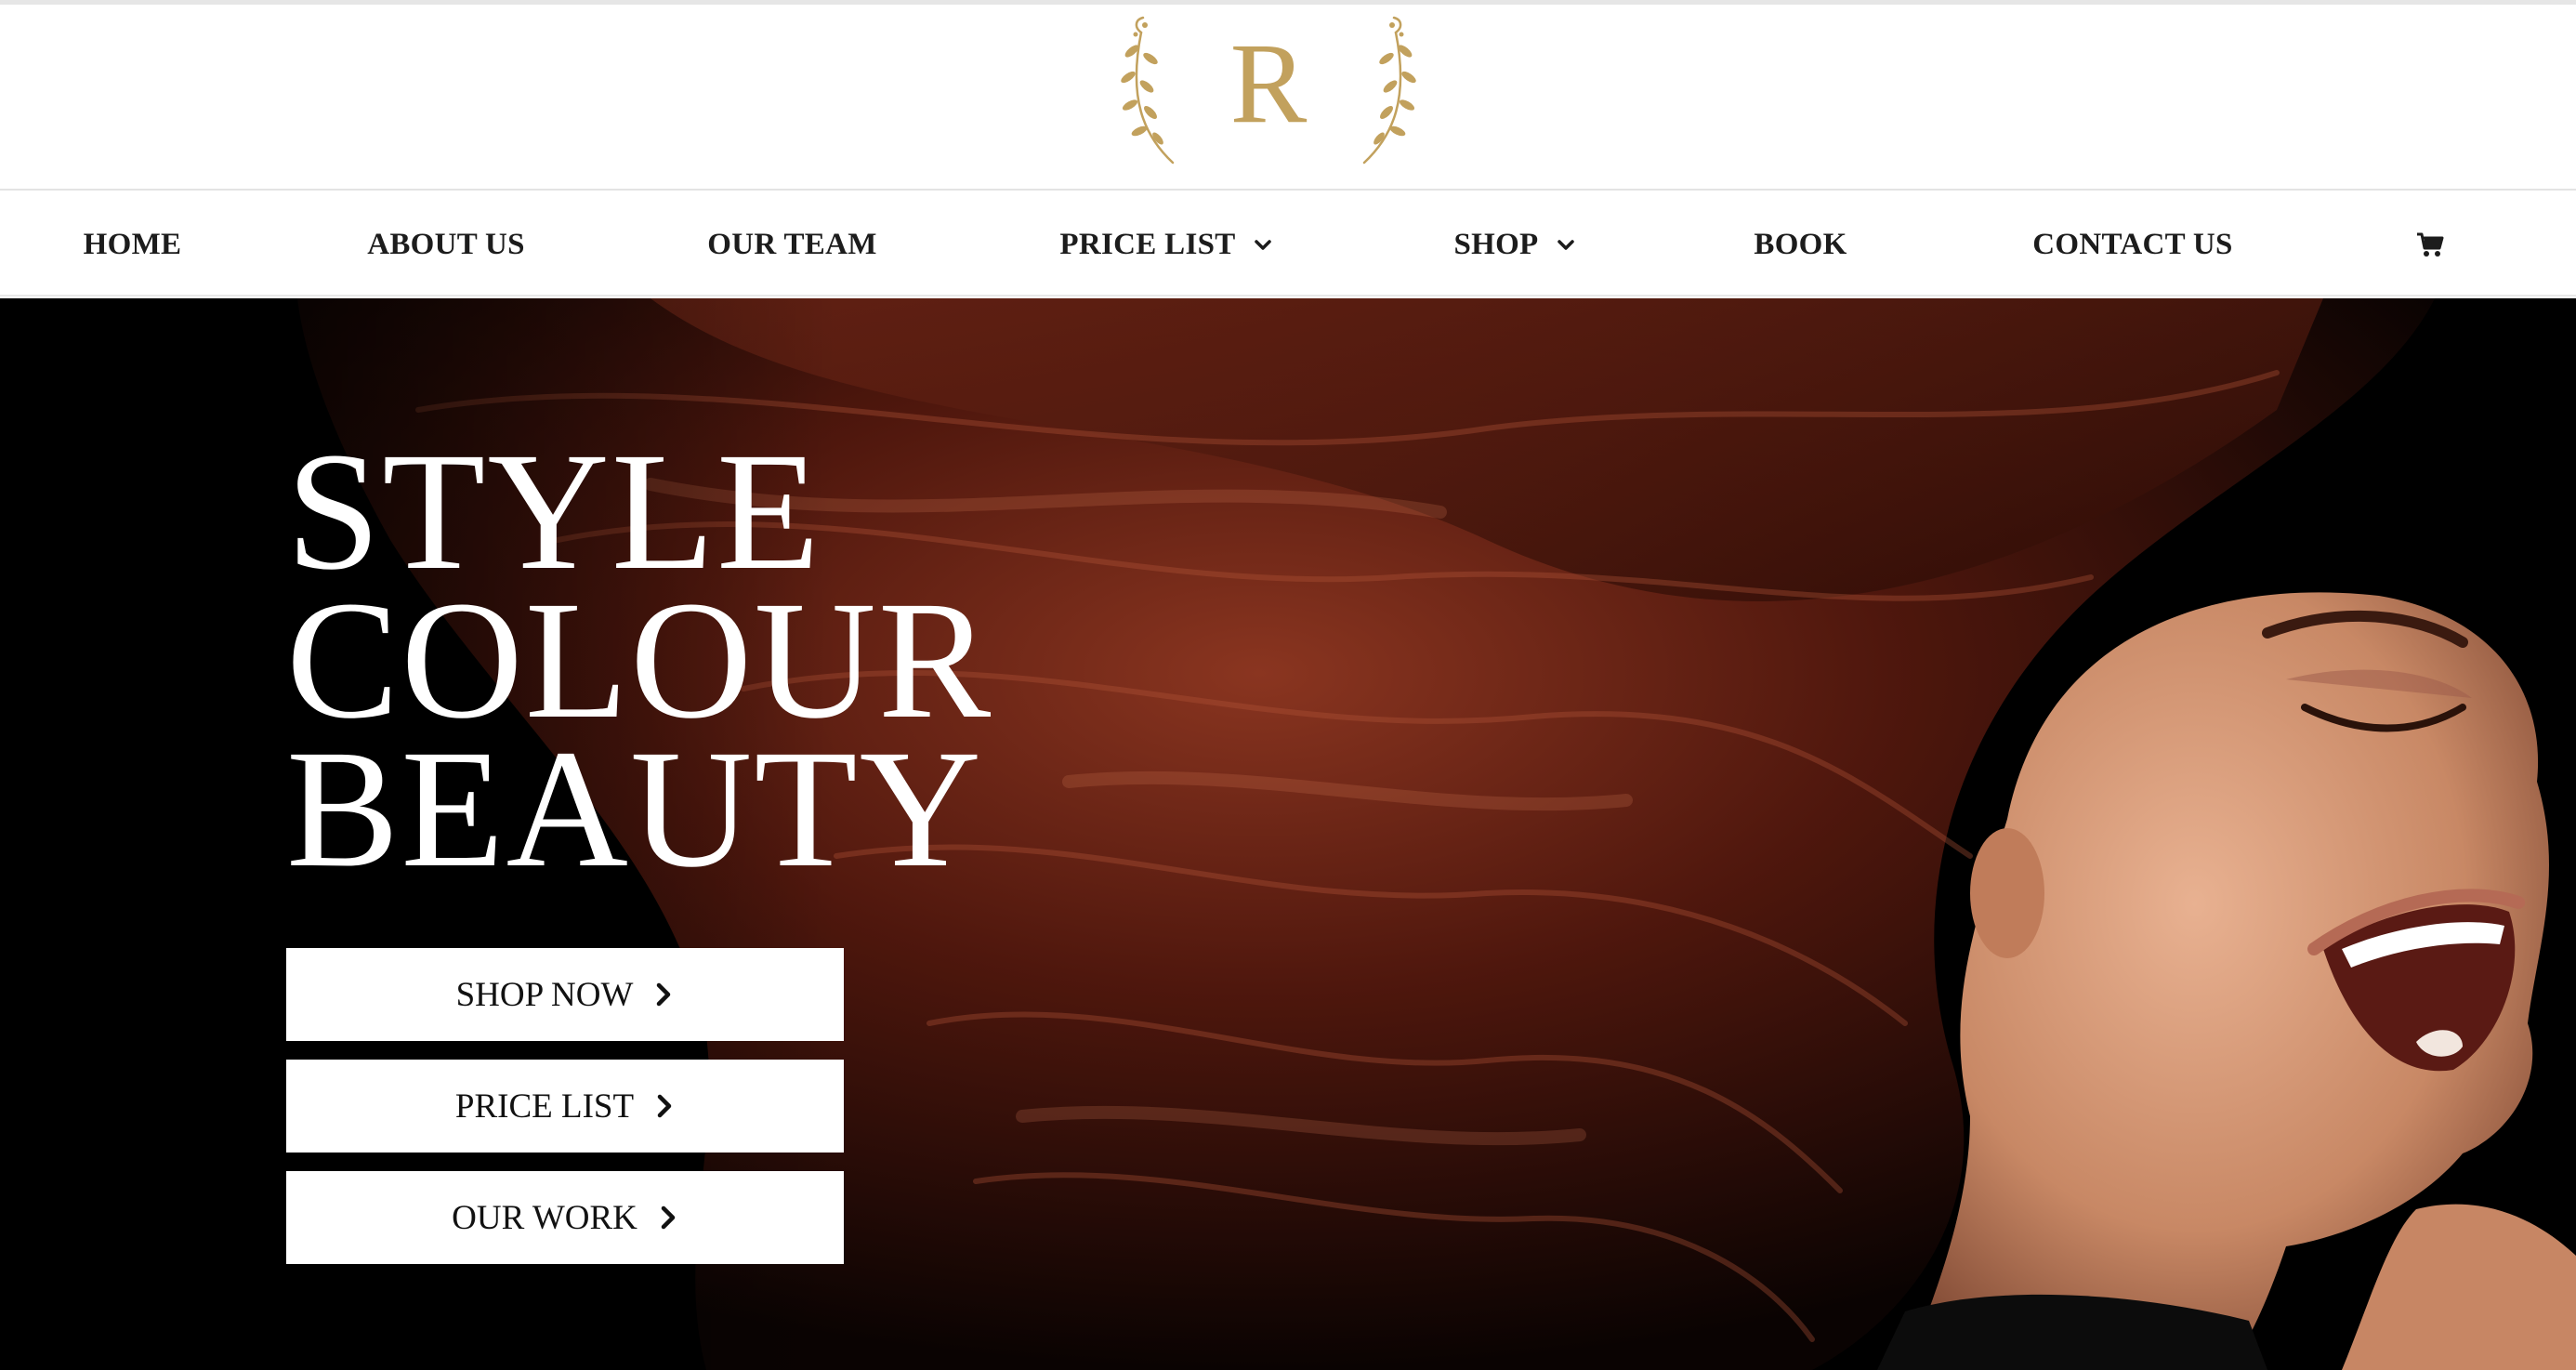 This screenshot has width=2576, height=1370. I want to click on our-work-button: OUR WORK, so click(565, 1217).